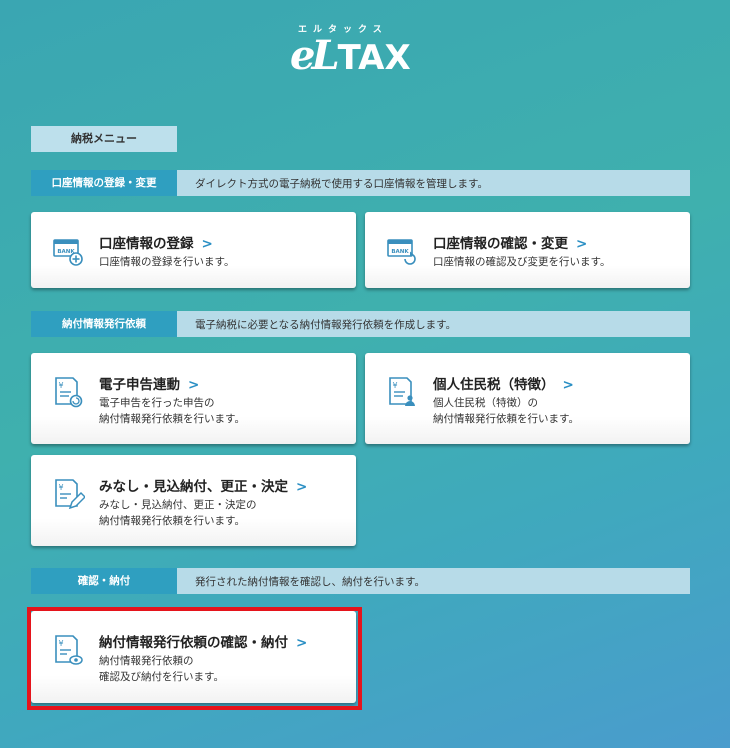  I want to click on tax-payment-menu-label: 納税メニュー, so click(104, 139).